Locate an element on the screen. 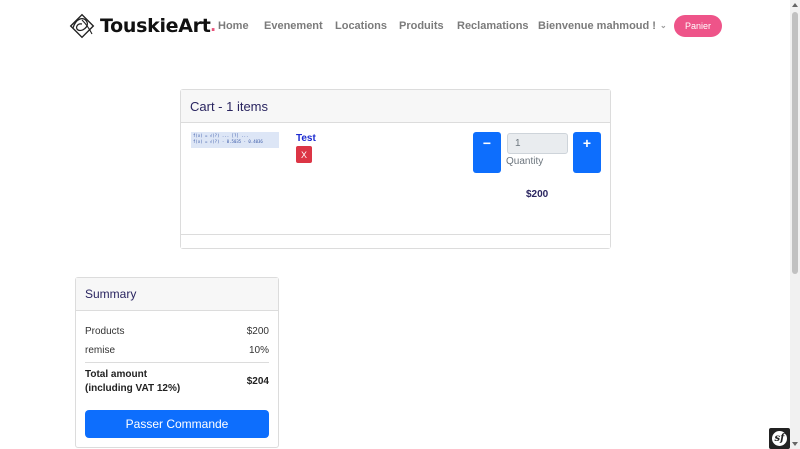 The width and height of the screenshot is (800, 449). total-amount-label: Total amount (including VAT 12%) is located at coordinates (133, 381).